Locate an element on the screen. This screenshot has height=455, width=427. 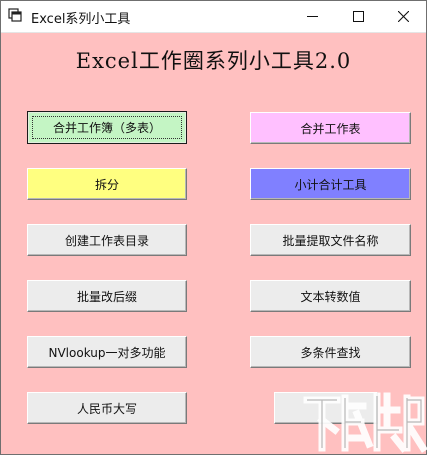
maximize-button is located at coordinates (358, 16).